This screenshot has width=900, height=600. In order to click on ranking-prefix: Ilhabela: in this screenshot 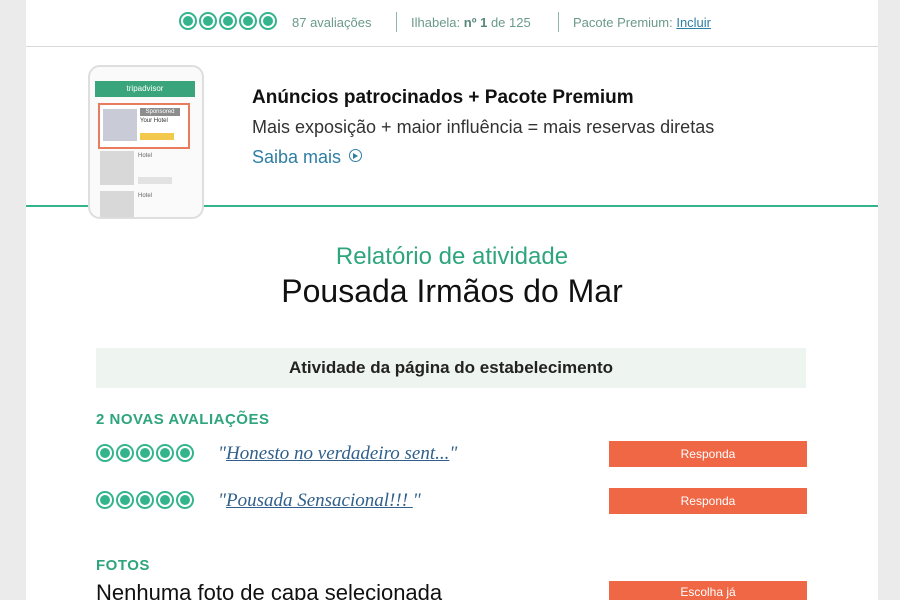, I will do `click(436, 22)`.